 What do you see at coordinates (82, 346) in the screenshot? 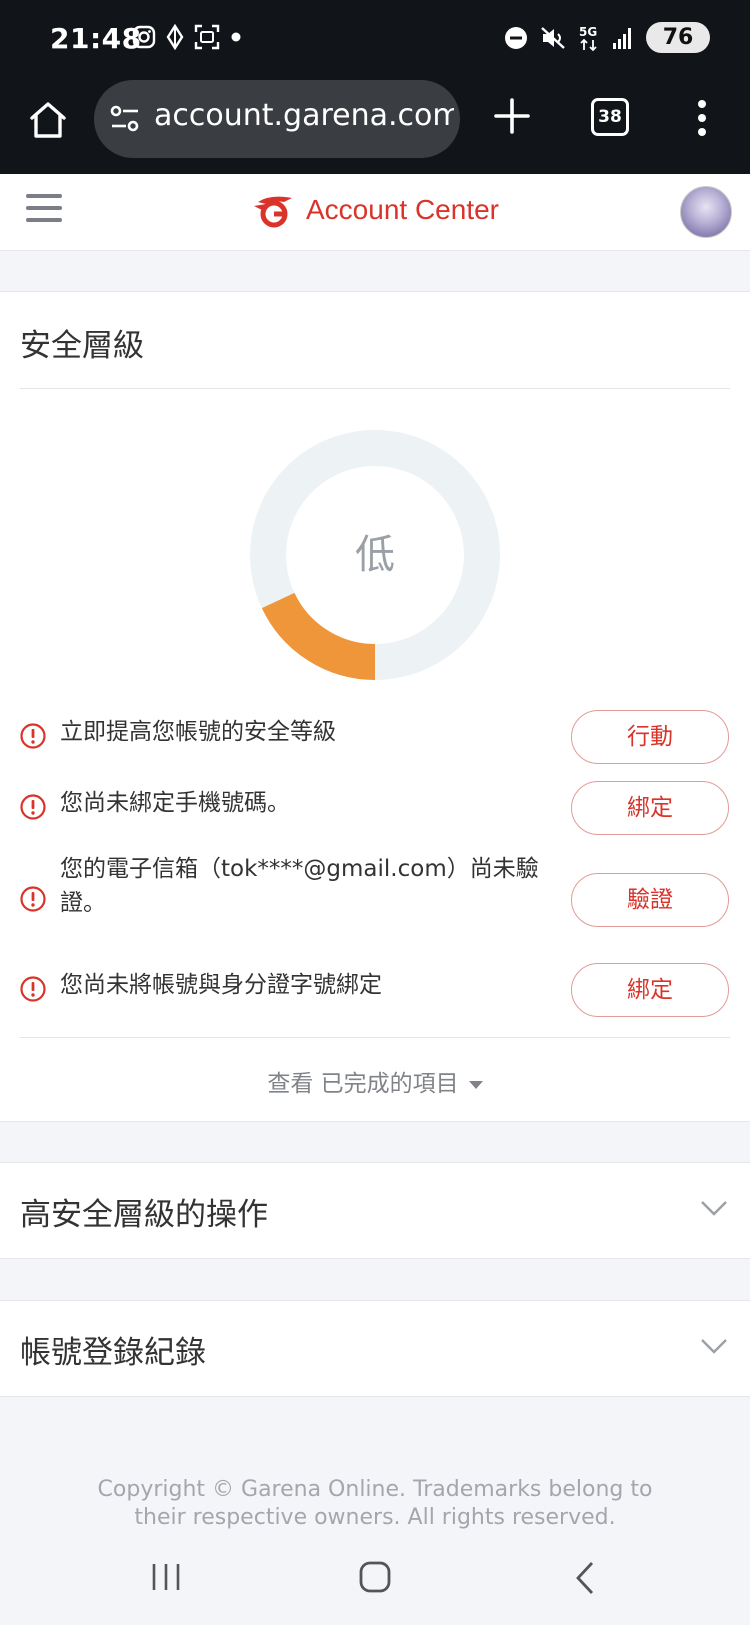
I see `security-level-title: 安全層級` at bounding box center [82, 346].